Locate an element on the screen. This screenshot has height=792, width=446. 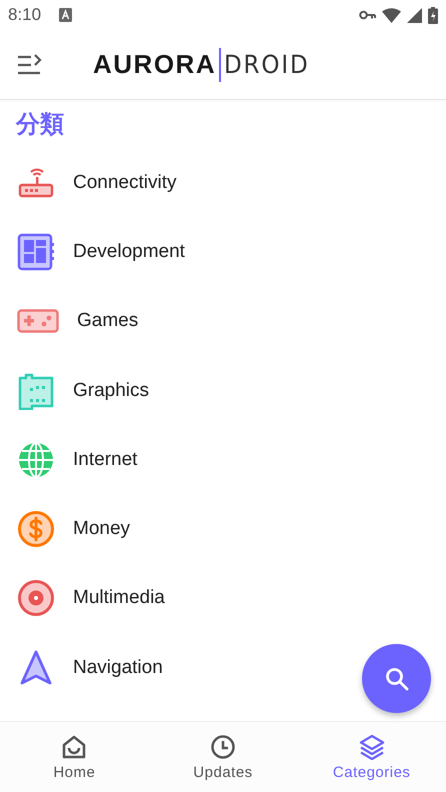
category-item: Development is located at coordinates (223, 252).